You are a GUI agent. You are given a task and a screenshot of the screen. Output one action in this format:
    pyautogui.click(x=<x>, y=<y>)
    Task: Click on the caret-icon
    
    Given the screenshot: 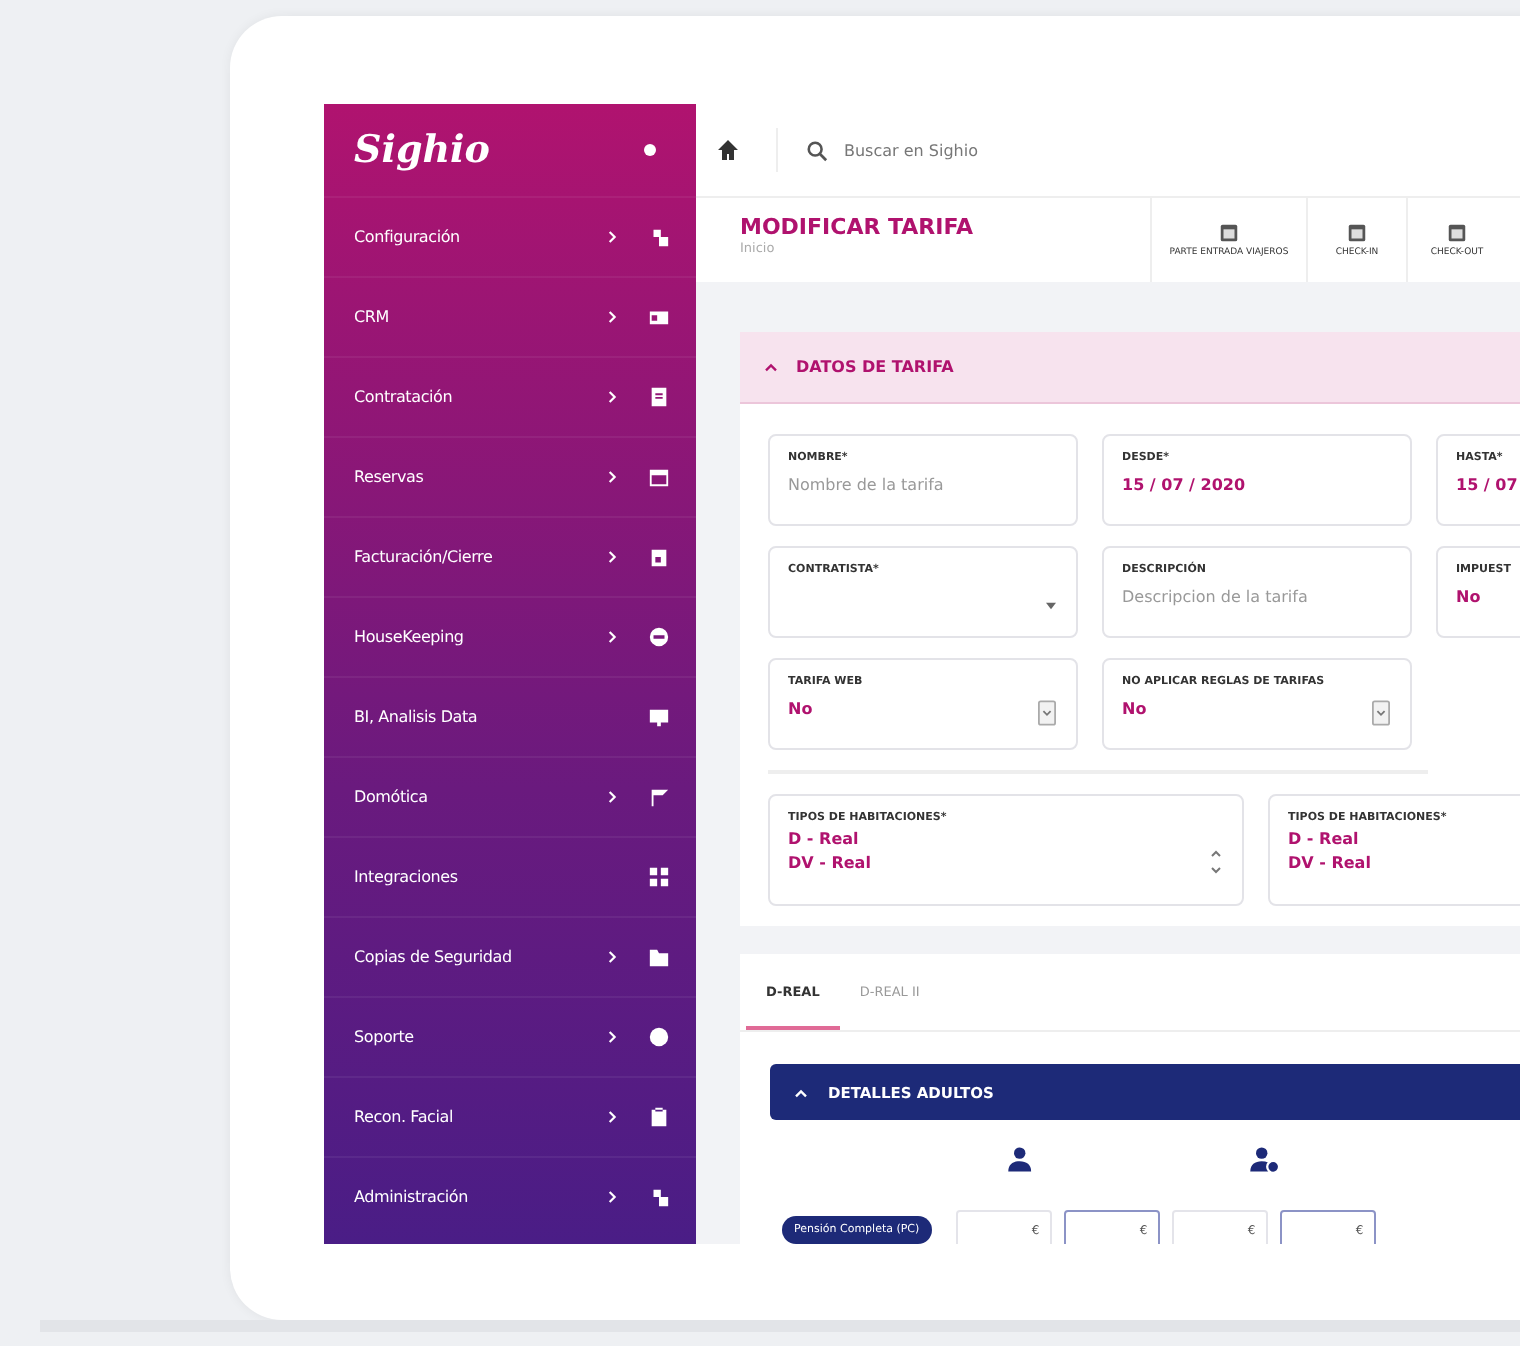 What is the action you would take?
    pyautogui.click(x=1051, y=606)
    